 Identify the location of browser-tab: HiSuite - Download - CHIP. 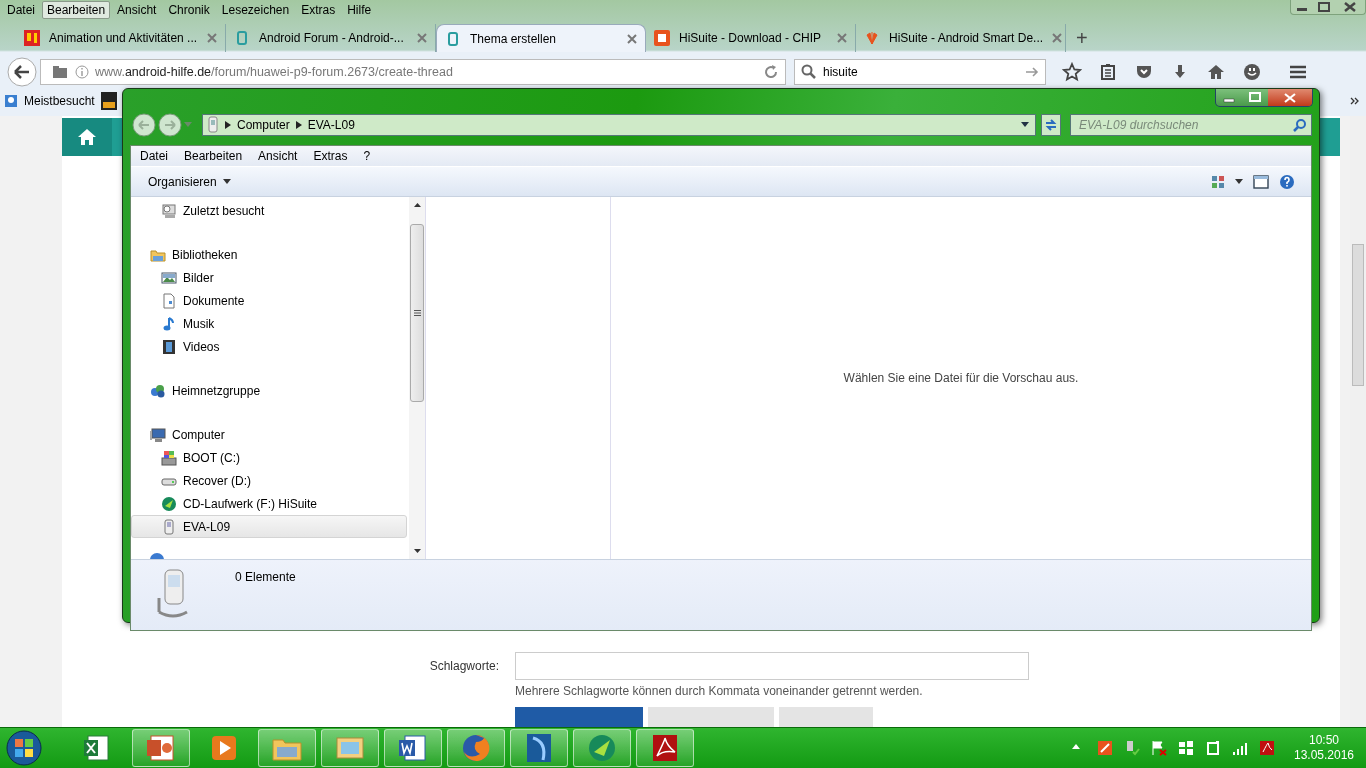
(751, 38).